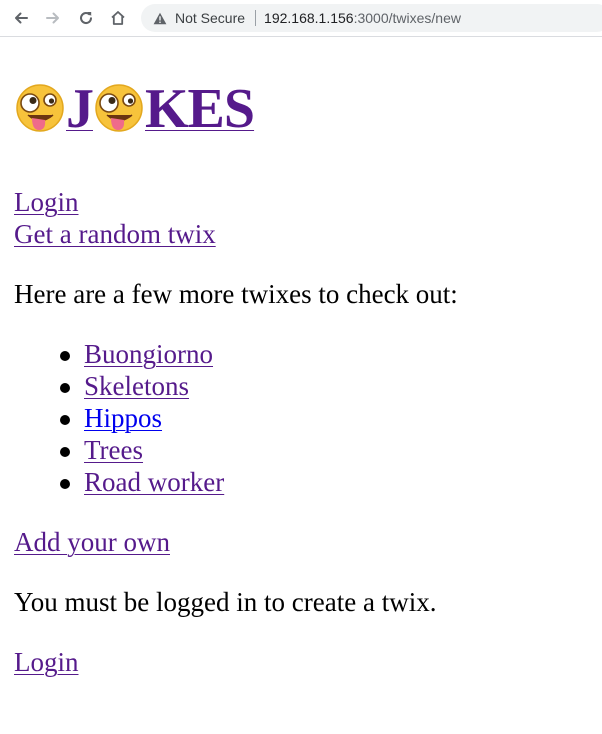 Image resolution: width=602 pixels, height=734 pixels. I want to click on address-bar: Not Secure 192.168.1.156:3000/twixes/new, so click(371, 18).